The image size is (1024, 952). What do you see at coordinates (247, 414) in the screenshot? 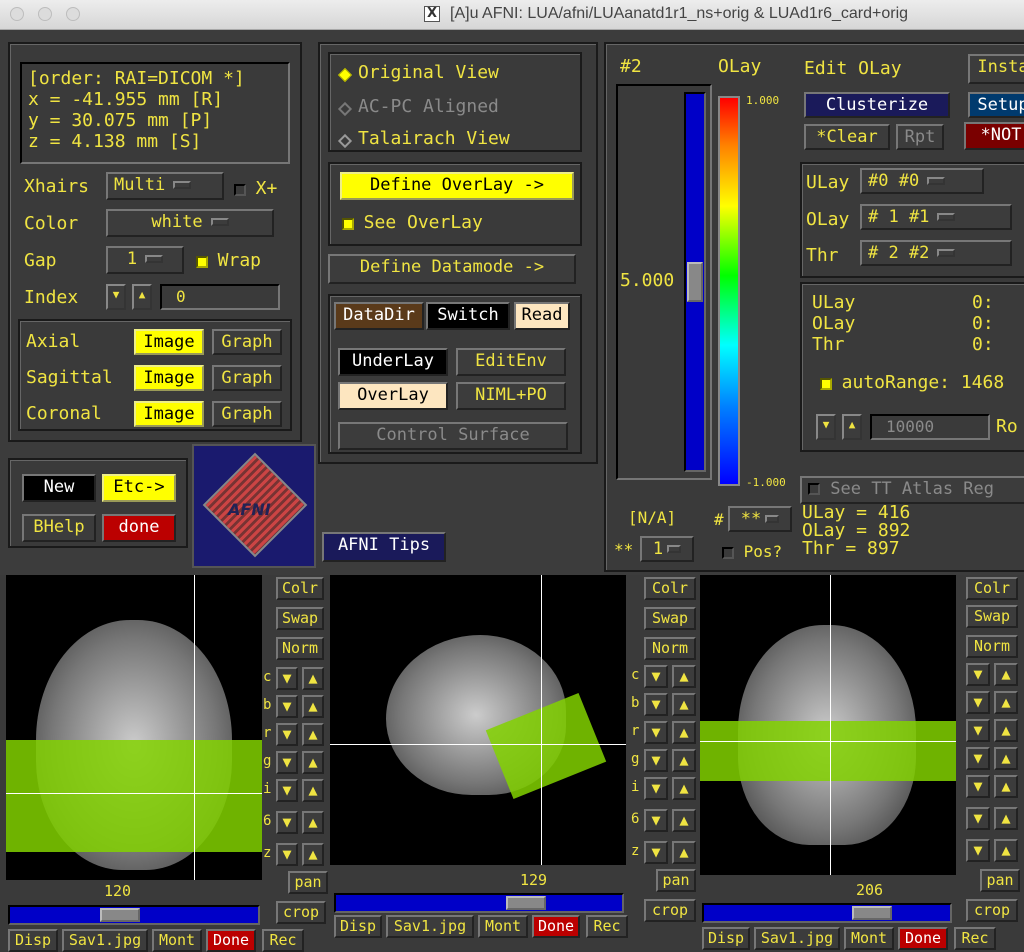
I see `coronal-graph-button: Graph` at bounding box center [247, 414].